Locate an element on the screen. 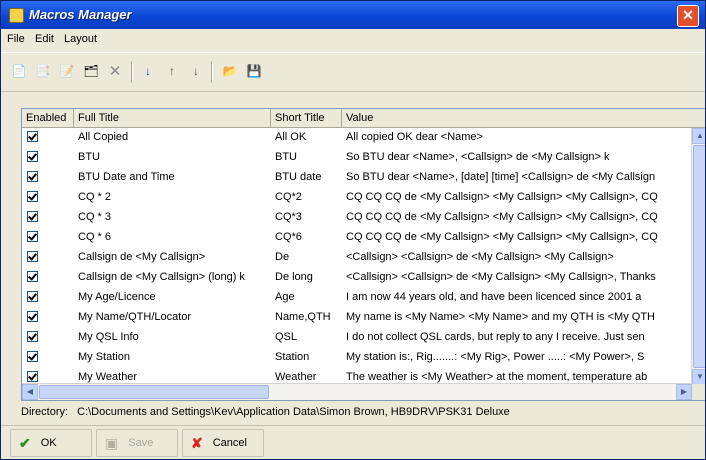  sort-az-icon: ↓ is located at coordinates (148, 71).